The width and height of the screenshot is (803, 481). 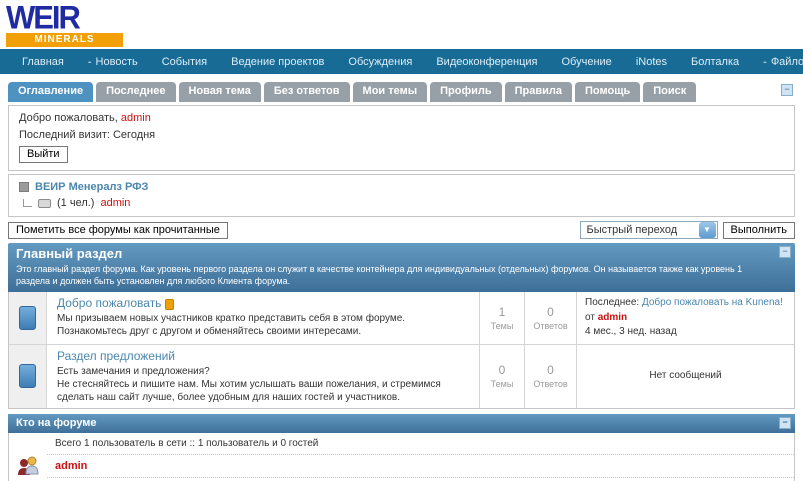 What do you see at coordinates (651, 62) in the screenshot?
I see `nav-item-inotes: iNotes` at bounding box center [651, 62].